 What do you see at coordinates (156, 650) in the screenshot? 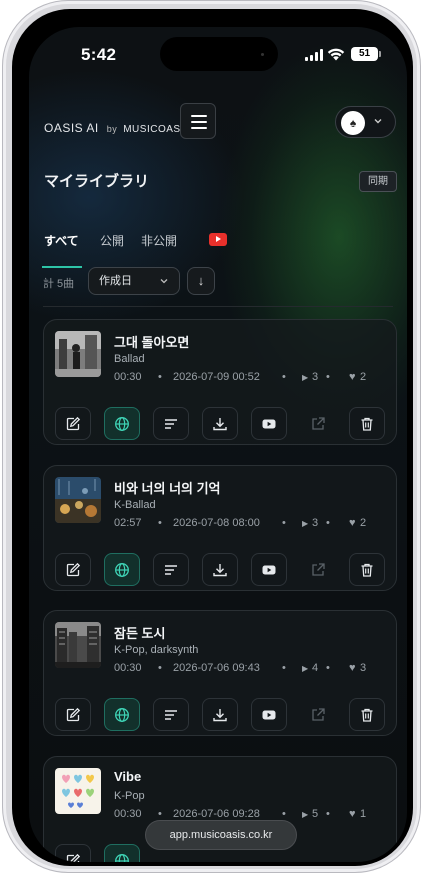
I see `song-genre: K-Pop, darksynth` at bounding box center [156, 650].